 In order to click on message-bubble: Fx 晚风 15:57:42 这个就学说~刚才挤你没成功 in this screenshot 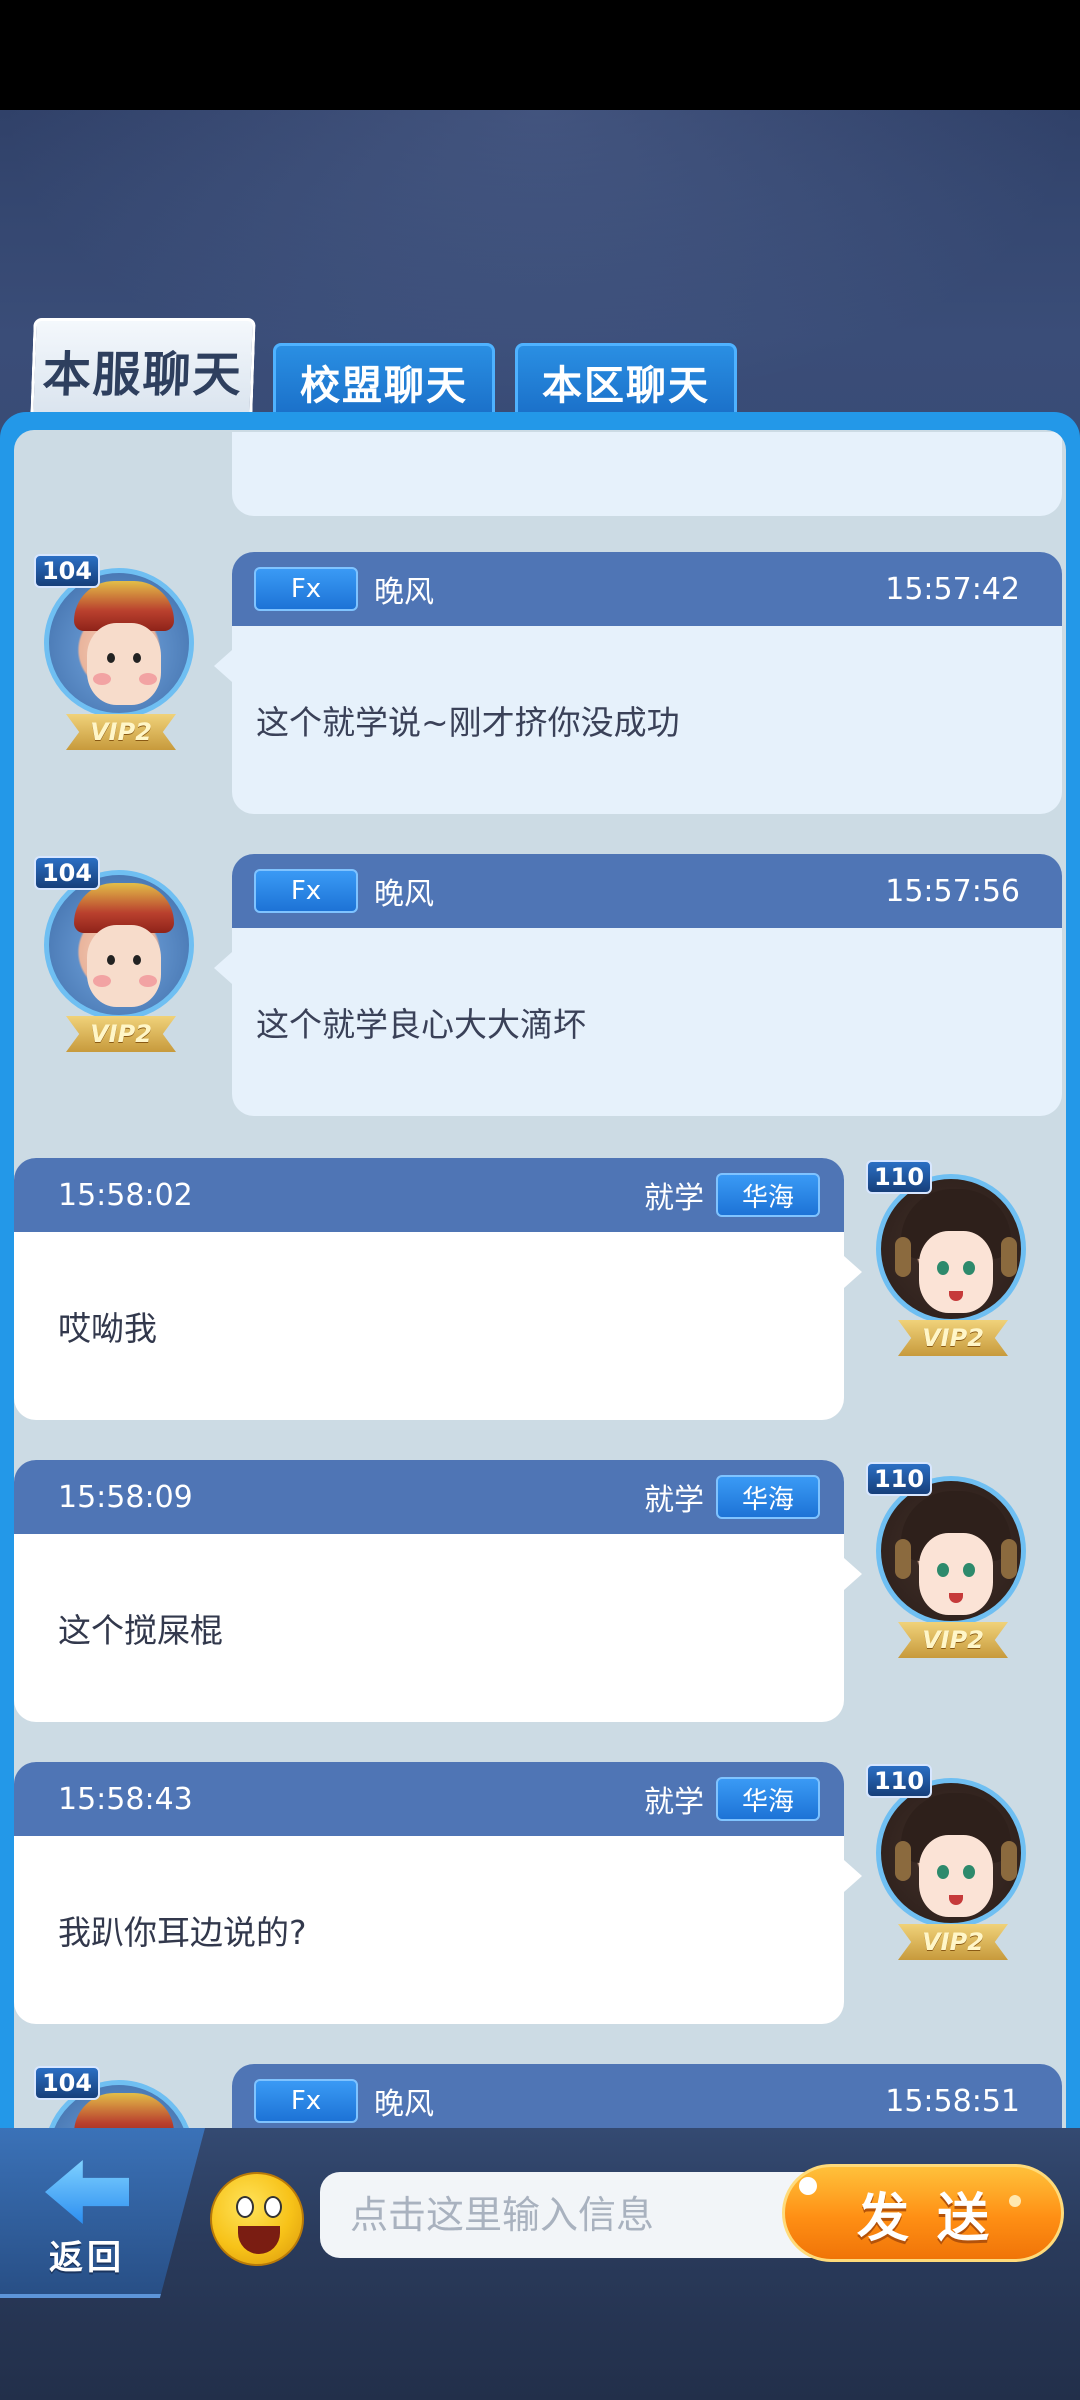, I will do `click(647, 683)`.